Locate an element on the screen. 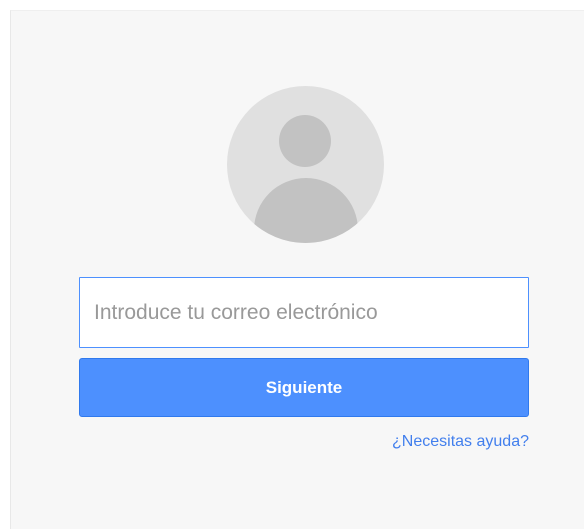 The height and width of the screenshot is (529, 584). avatar-body-shape is located at coordinates (306, 210).